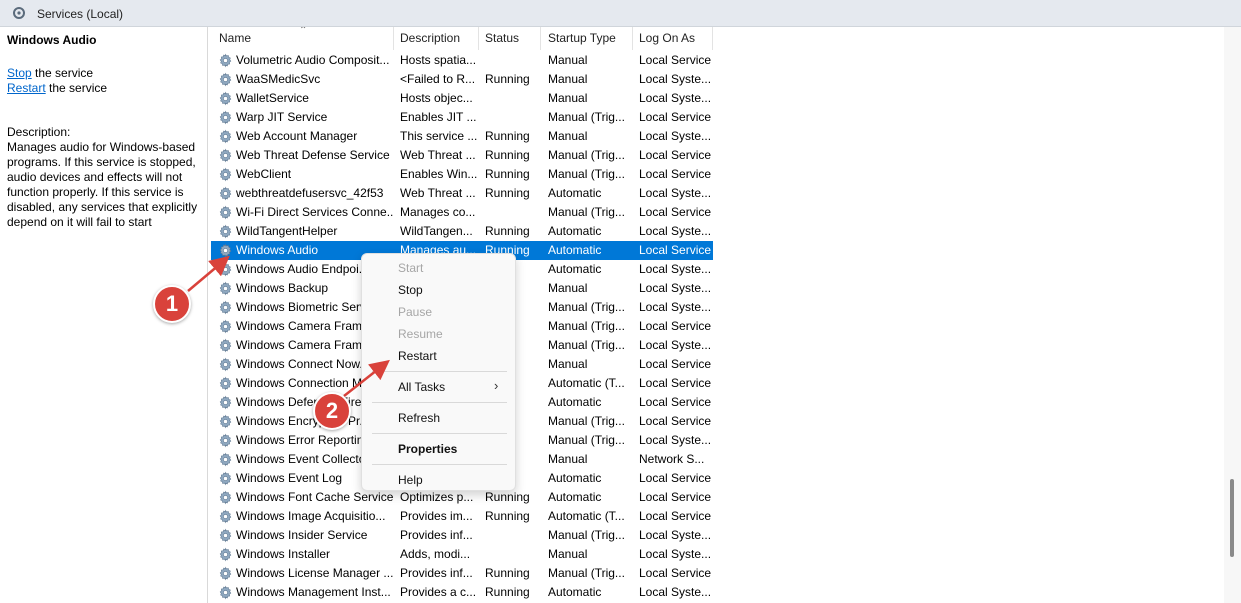 The image size is (1241, 603). Describe the element at coordinates (19, 13) in the screenshot. I see `services-gear-icon` at that location.